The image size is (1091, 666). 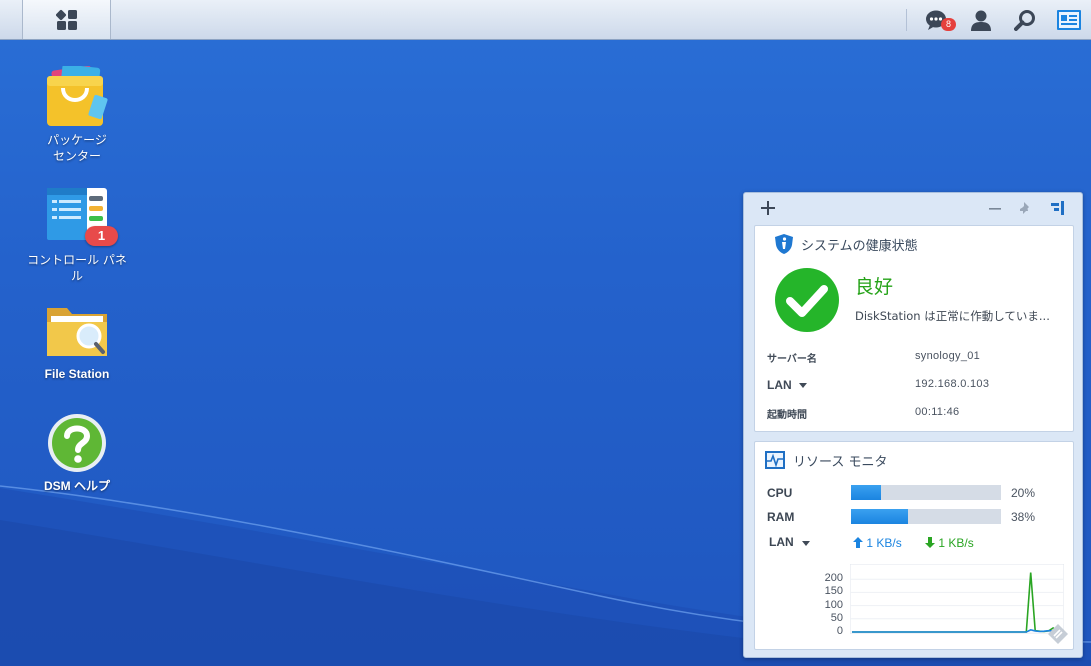 I want to click on chart-y-tick-label: 50, so click(x=836, y=617).